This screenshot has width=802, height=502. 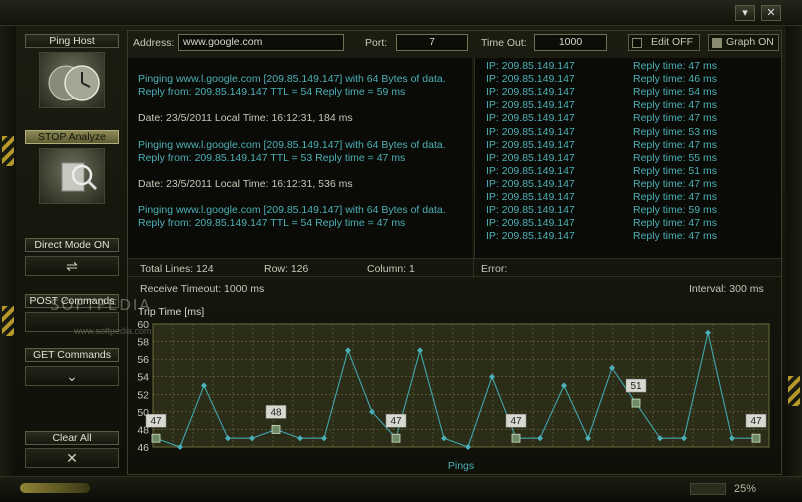 I want to click on equals-arrow-icon: ⇌, so click(x=72, y=266).